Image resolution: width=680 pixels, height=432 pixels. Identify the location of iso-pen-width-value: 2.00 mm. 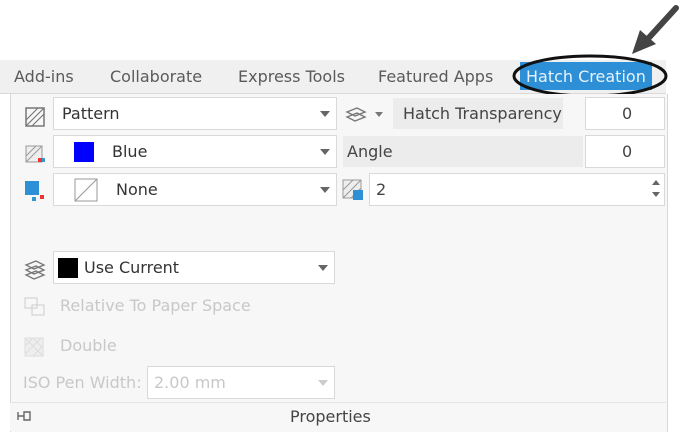
(190, 382).